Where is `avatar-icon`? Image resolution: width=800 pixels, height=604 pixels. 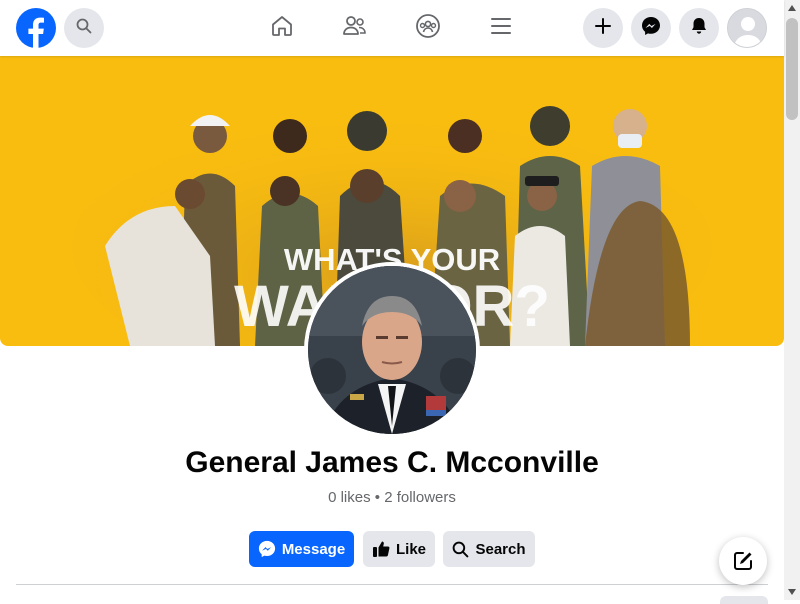 avatar-icon is located at coordinates (747, 28).